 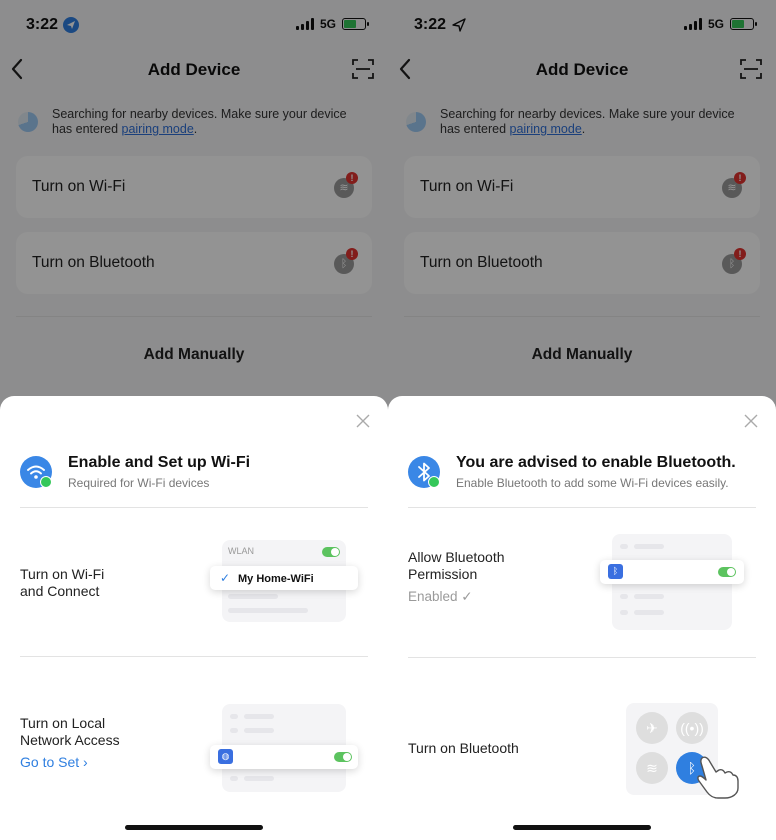 What do you see at coordinates (596, 462) in the screenshot?
I see `sheet-title: You are advised to enable Bluetooth.` at bounding box center [596, 462].